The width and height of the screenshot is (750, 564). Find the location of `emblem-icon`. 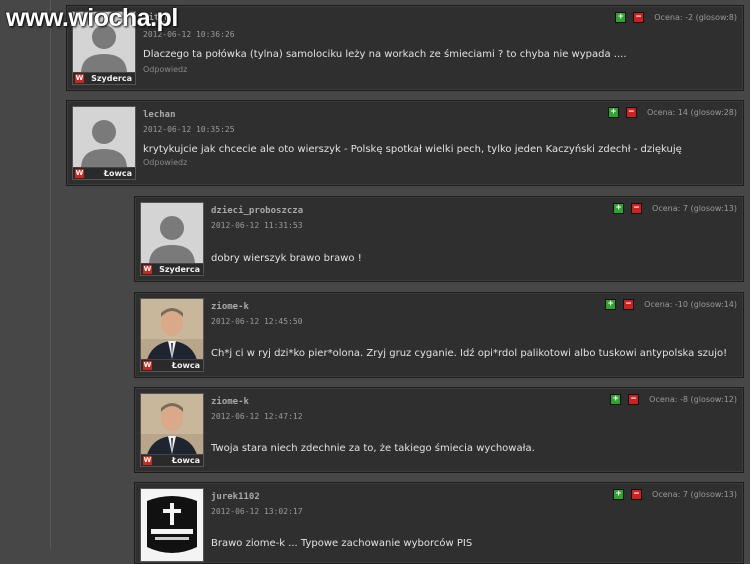

emblem-icon is located at coordinates (172, 525).